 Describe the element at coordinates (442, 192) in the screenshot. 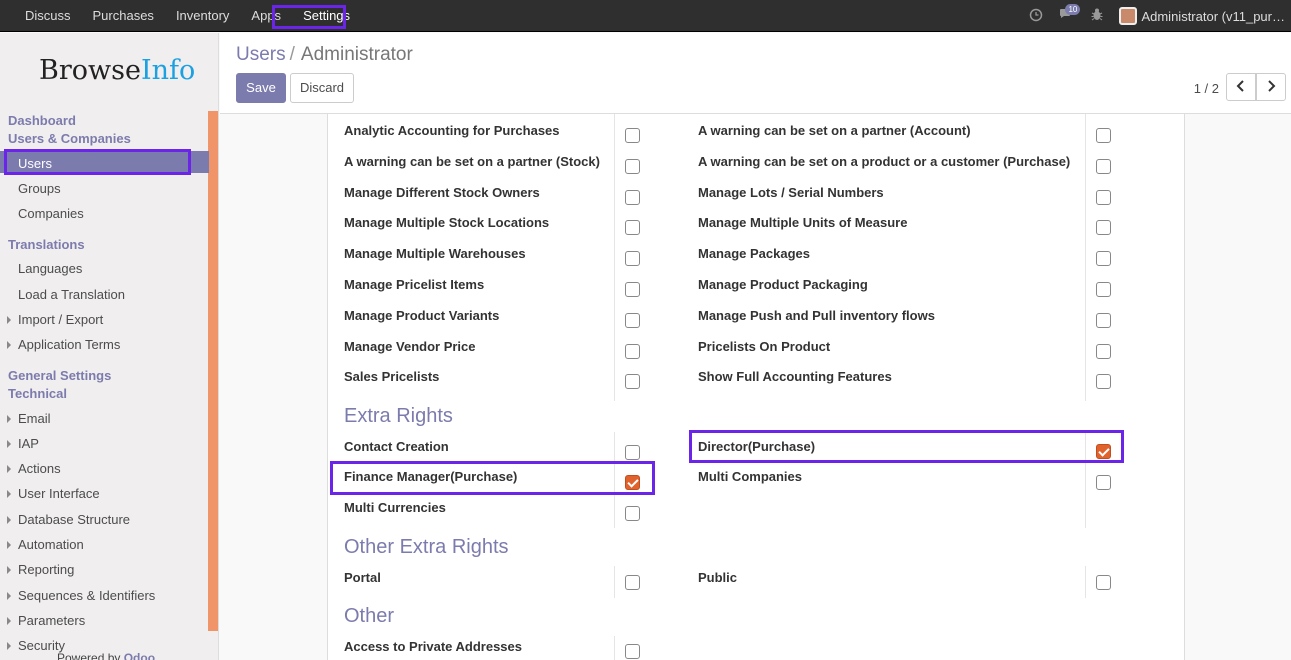

I see `setting-label: Manage Different Stock Owners` at that location.